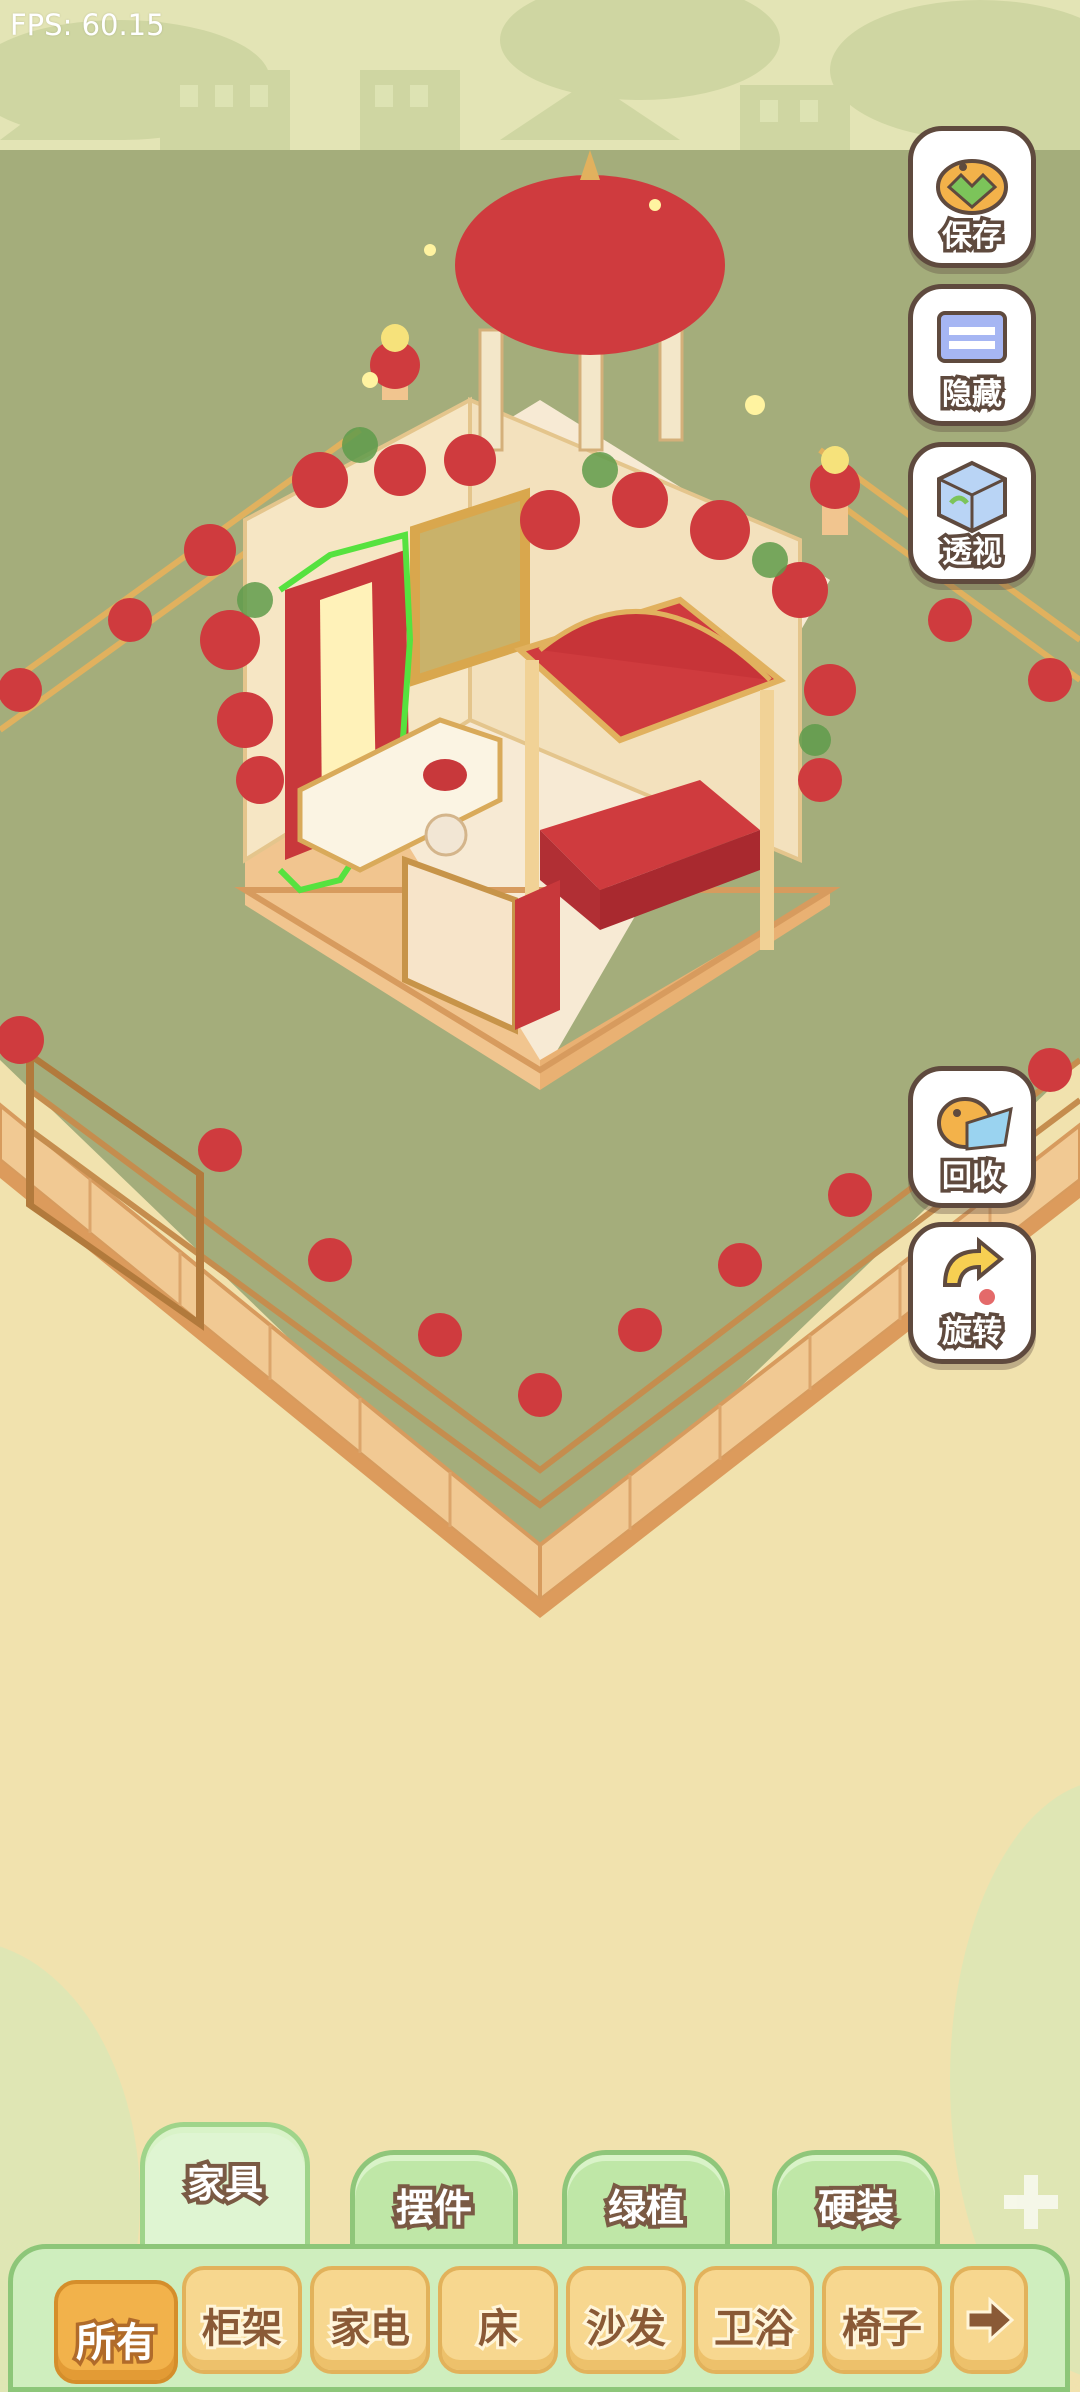 This screenshot has width=1080, height=2392. Describe the element at coordinates (470, 587) in the screenshot. I see `rose-painting` at that location.